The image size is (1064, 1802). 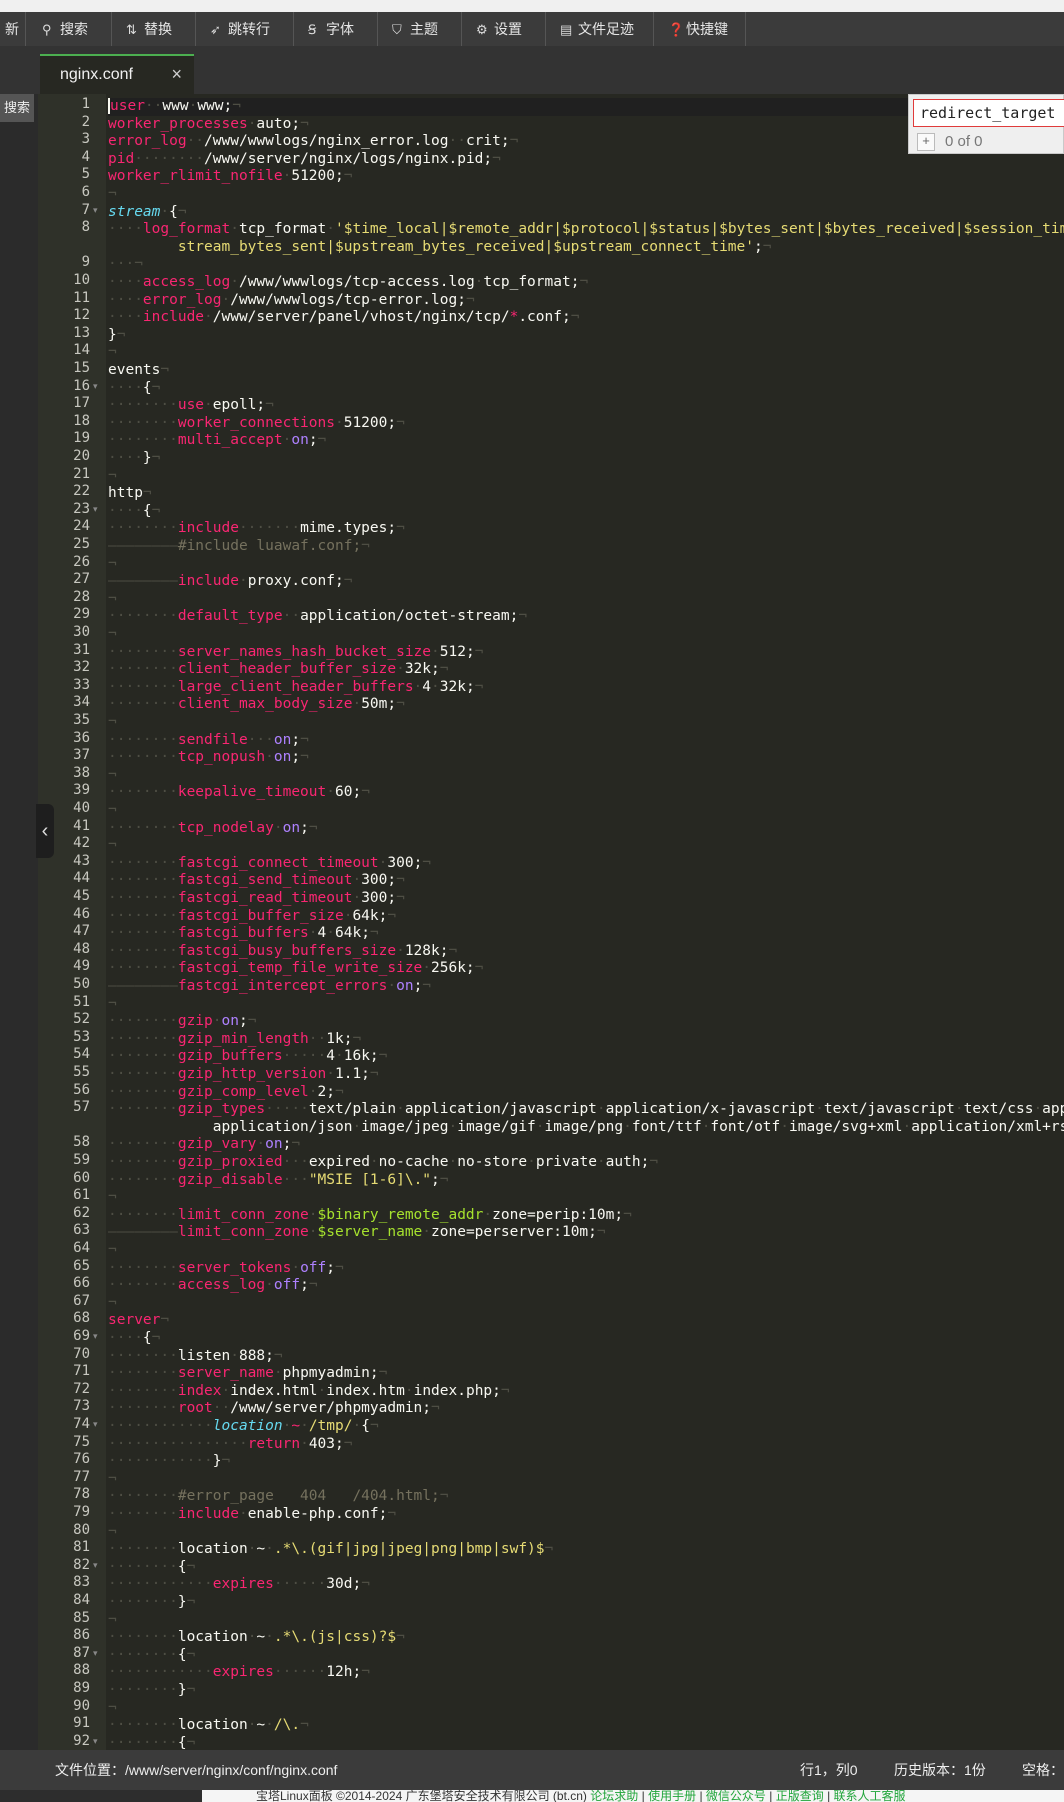 I want to click on line-number: 92, so click(x=81, y=1740).